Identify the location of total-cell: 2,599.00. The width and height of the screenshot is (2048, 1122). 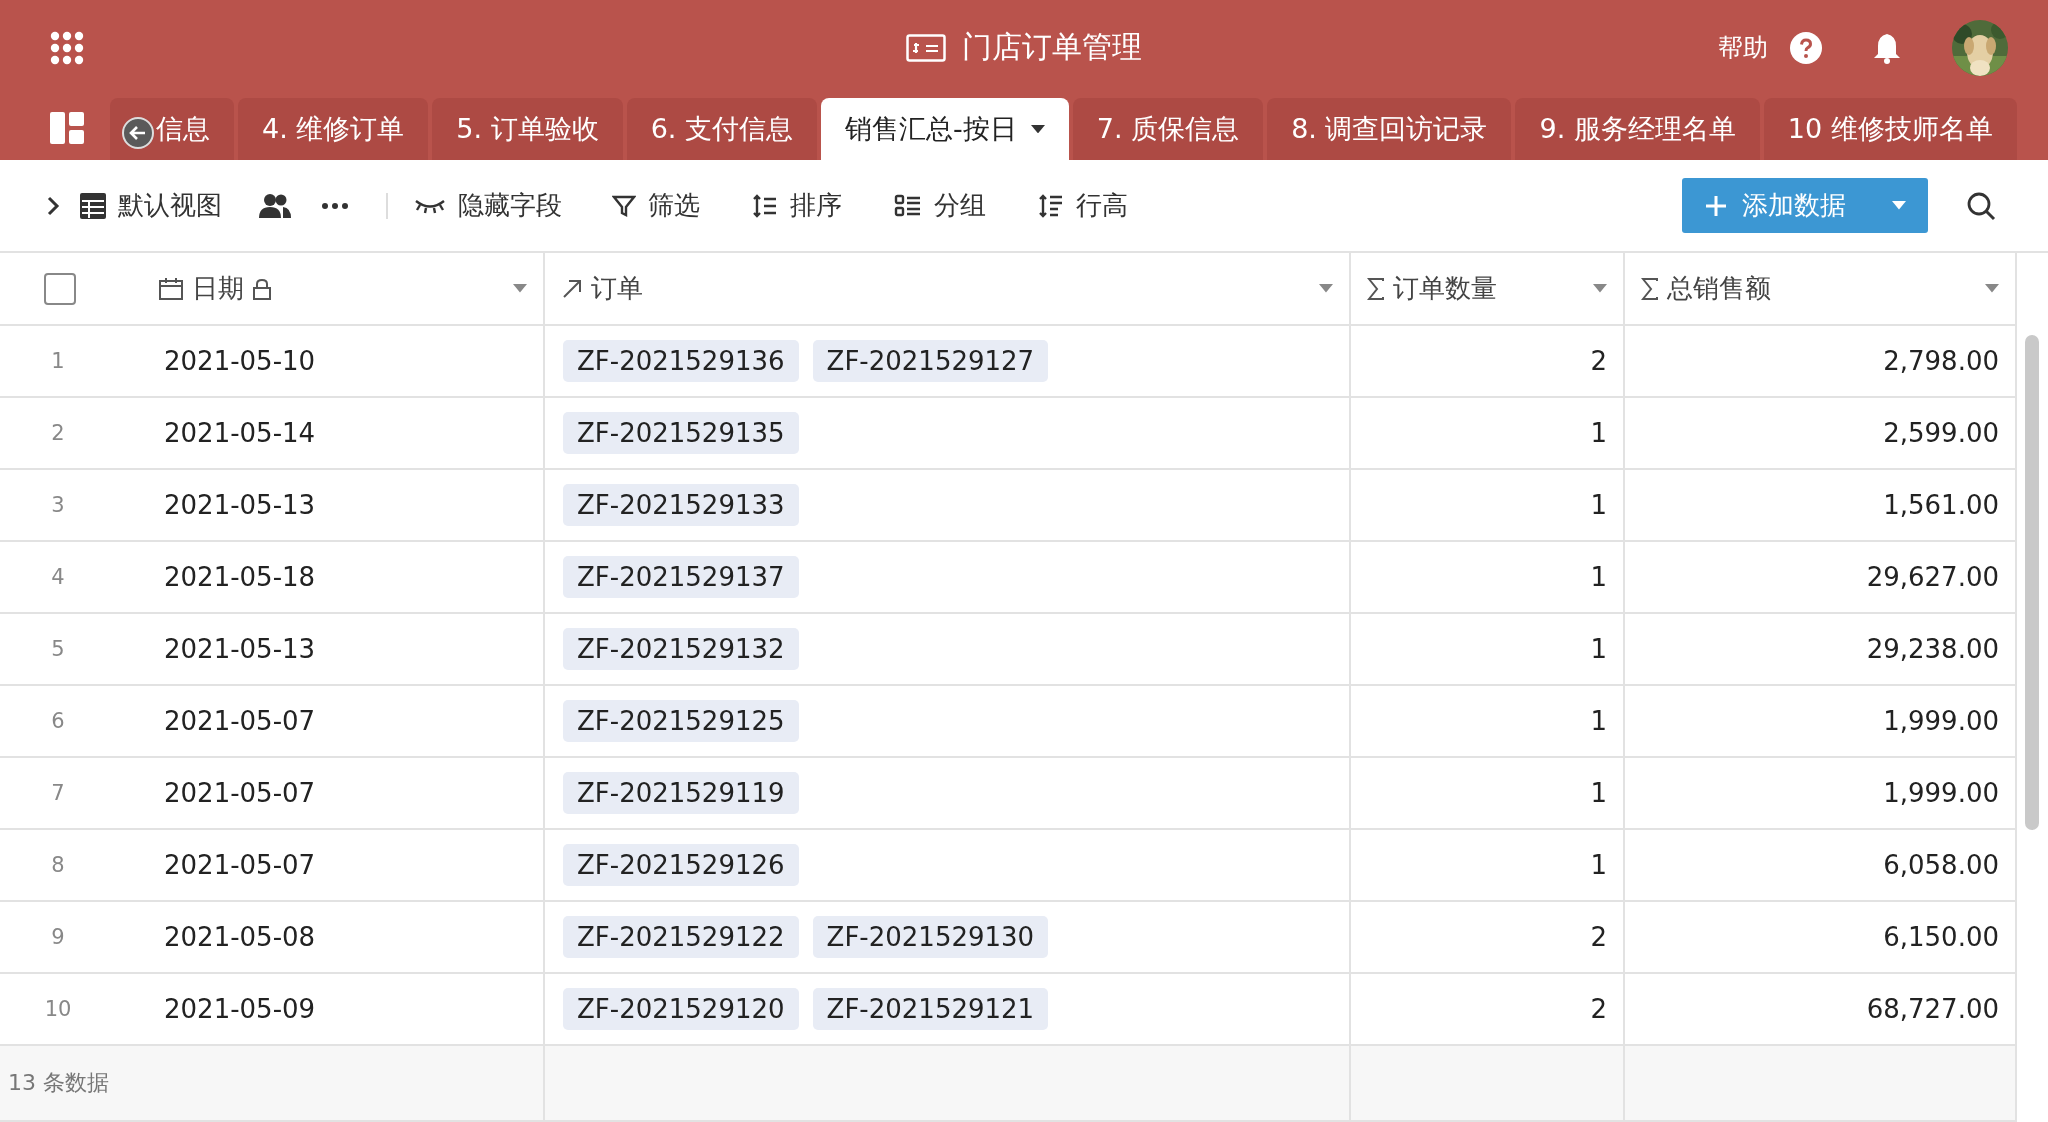
(1941, 433).